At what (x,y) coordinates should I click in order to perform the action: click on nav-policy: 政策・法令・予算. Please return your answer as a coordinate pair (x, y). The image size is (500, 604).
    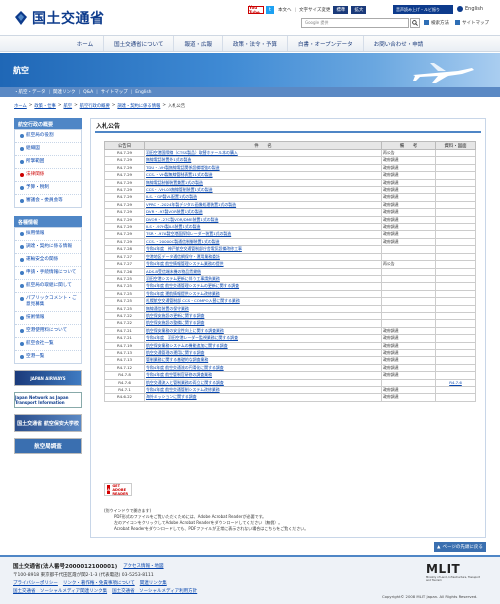
    Looking at the image, I should click on (256, 43).